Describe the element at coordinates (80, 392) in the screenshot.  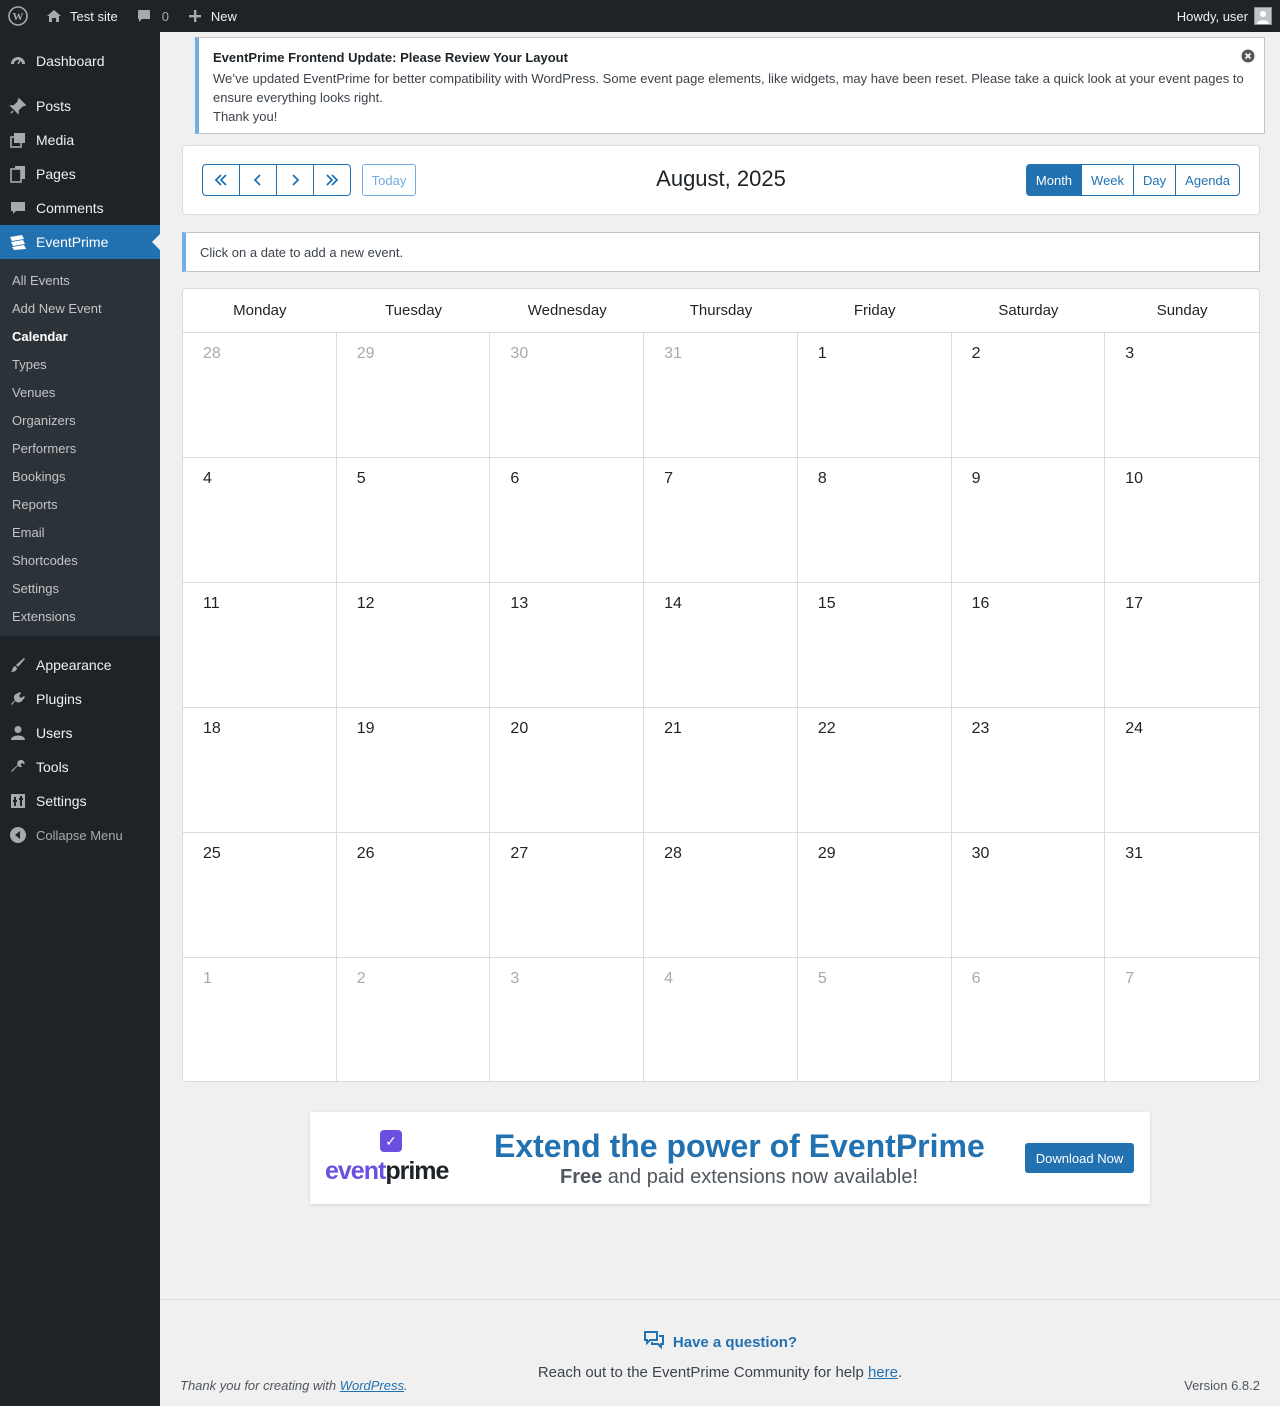
I see `submenu-venues: Venues` at that location.